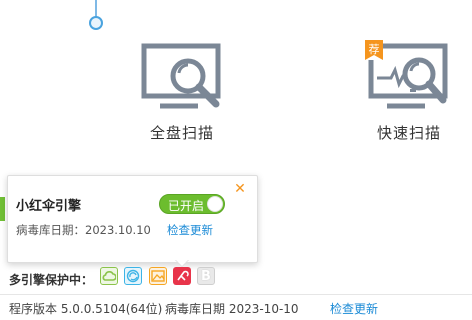  Describe the element at coordinates (190, 230) in the screenshot. I see `engine-check-update-link: 检查更新` at that location.